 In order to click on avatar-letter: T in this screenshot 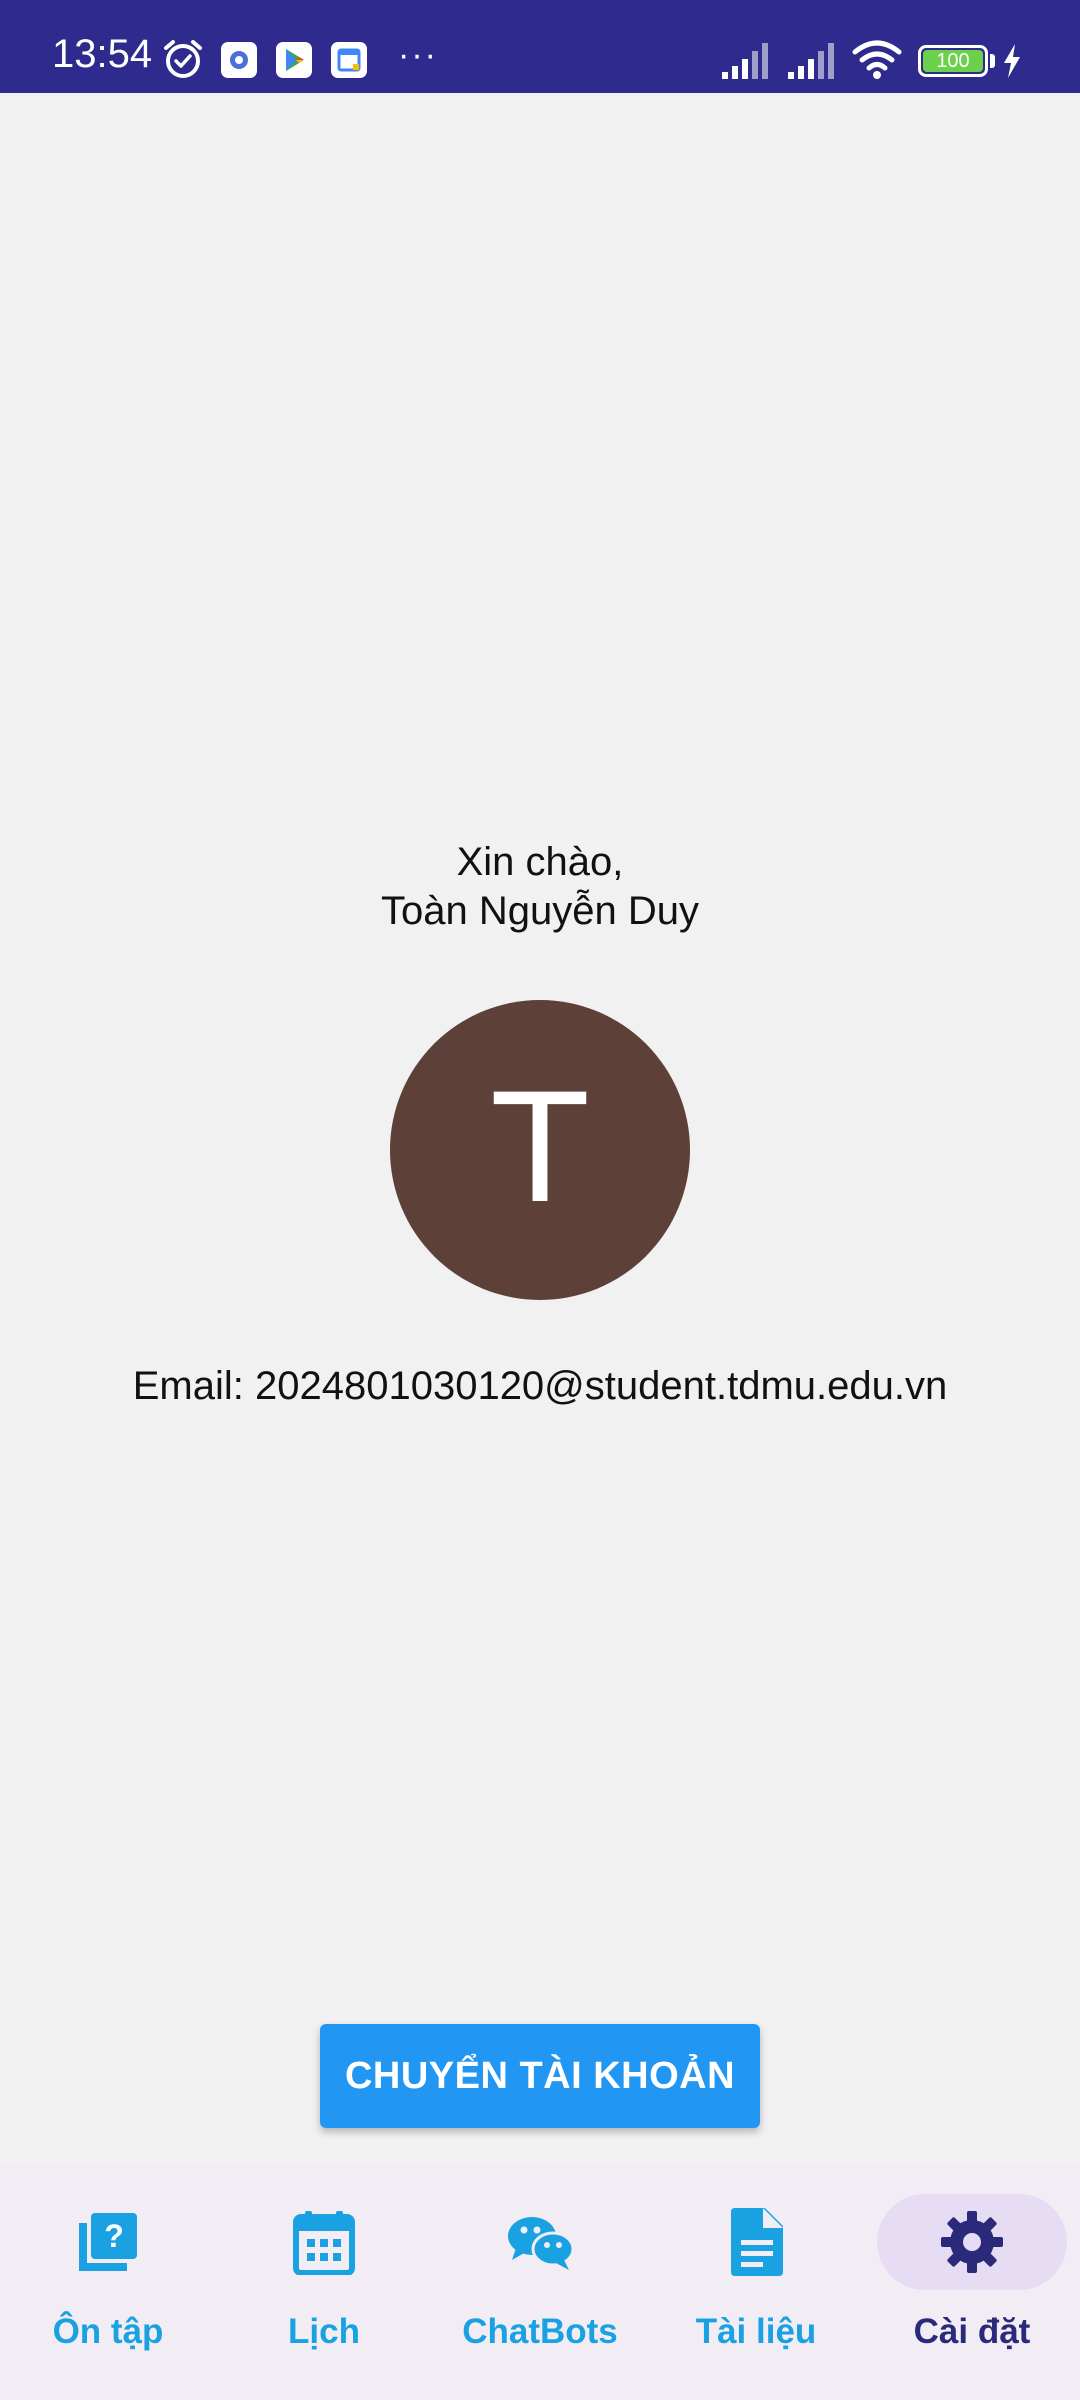, I will do `click(540, 1150)`.